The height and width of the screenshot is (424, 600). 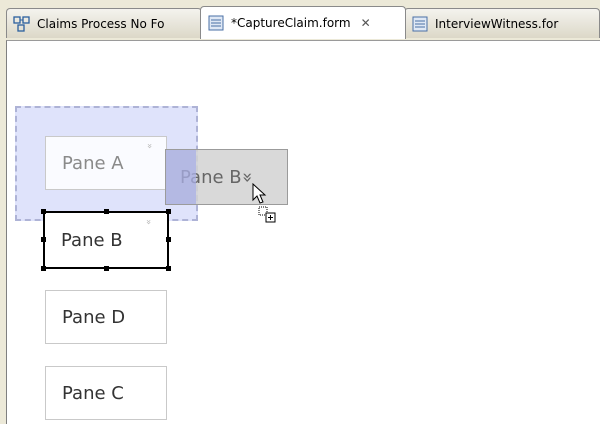 What do you see at coordinates (181, 177) in the screenshot?
I see `drop-overlap` at bounding box center [181, 177].